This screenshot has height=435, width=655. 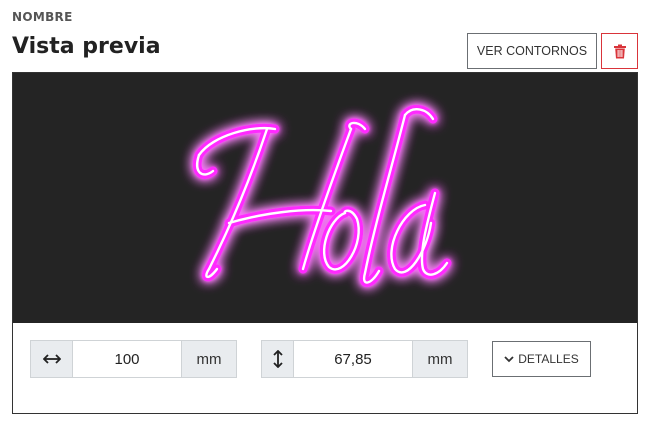 What do you see at coordinates (532, 51) in the screenshot?
I see `view-outlines-button: VER CONTORNOS` at bounding box center [532, 51].